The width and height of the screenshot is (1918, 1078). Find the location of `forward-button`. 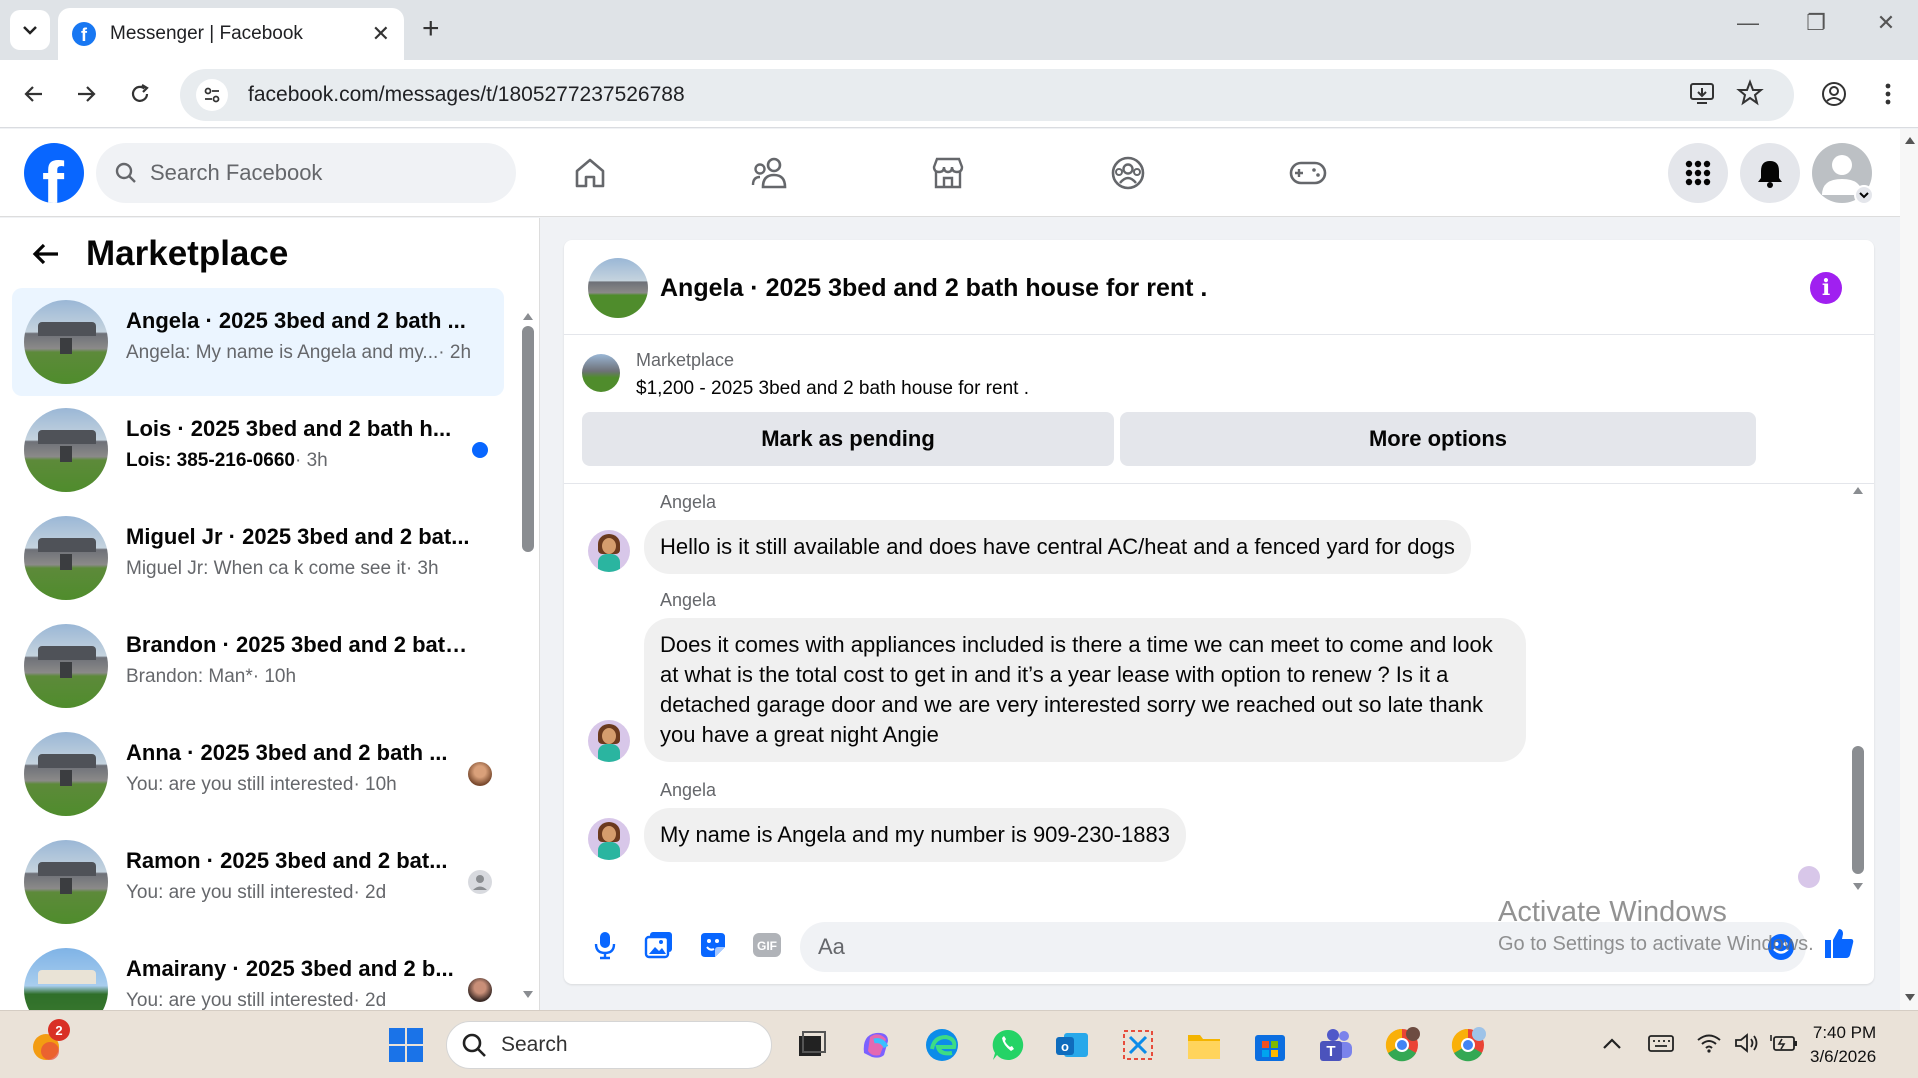

forward-button is located at coordinates (86, 94).